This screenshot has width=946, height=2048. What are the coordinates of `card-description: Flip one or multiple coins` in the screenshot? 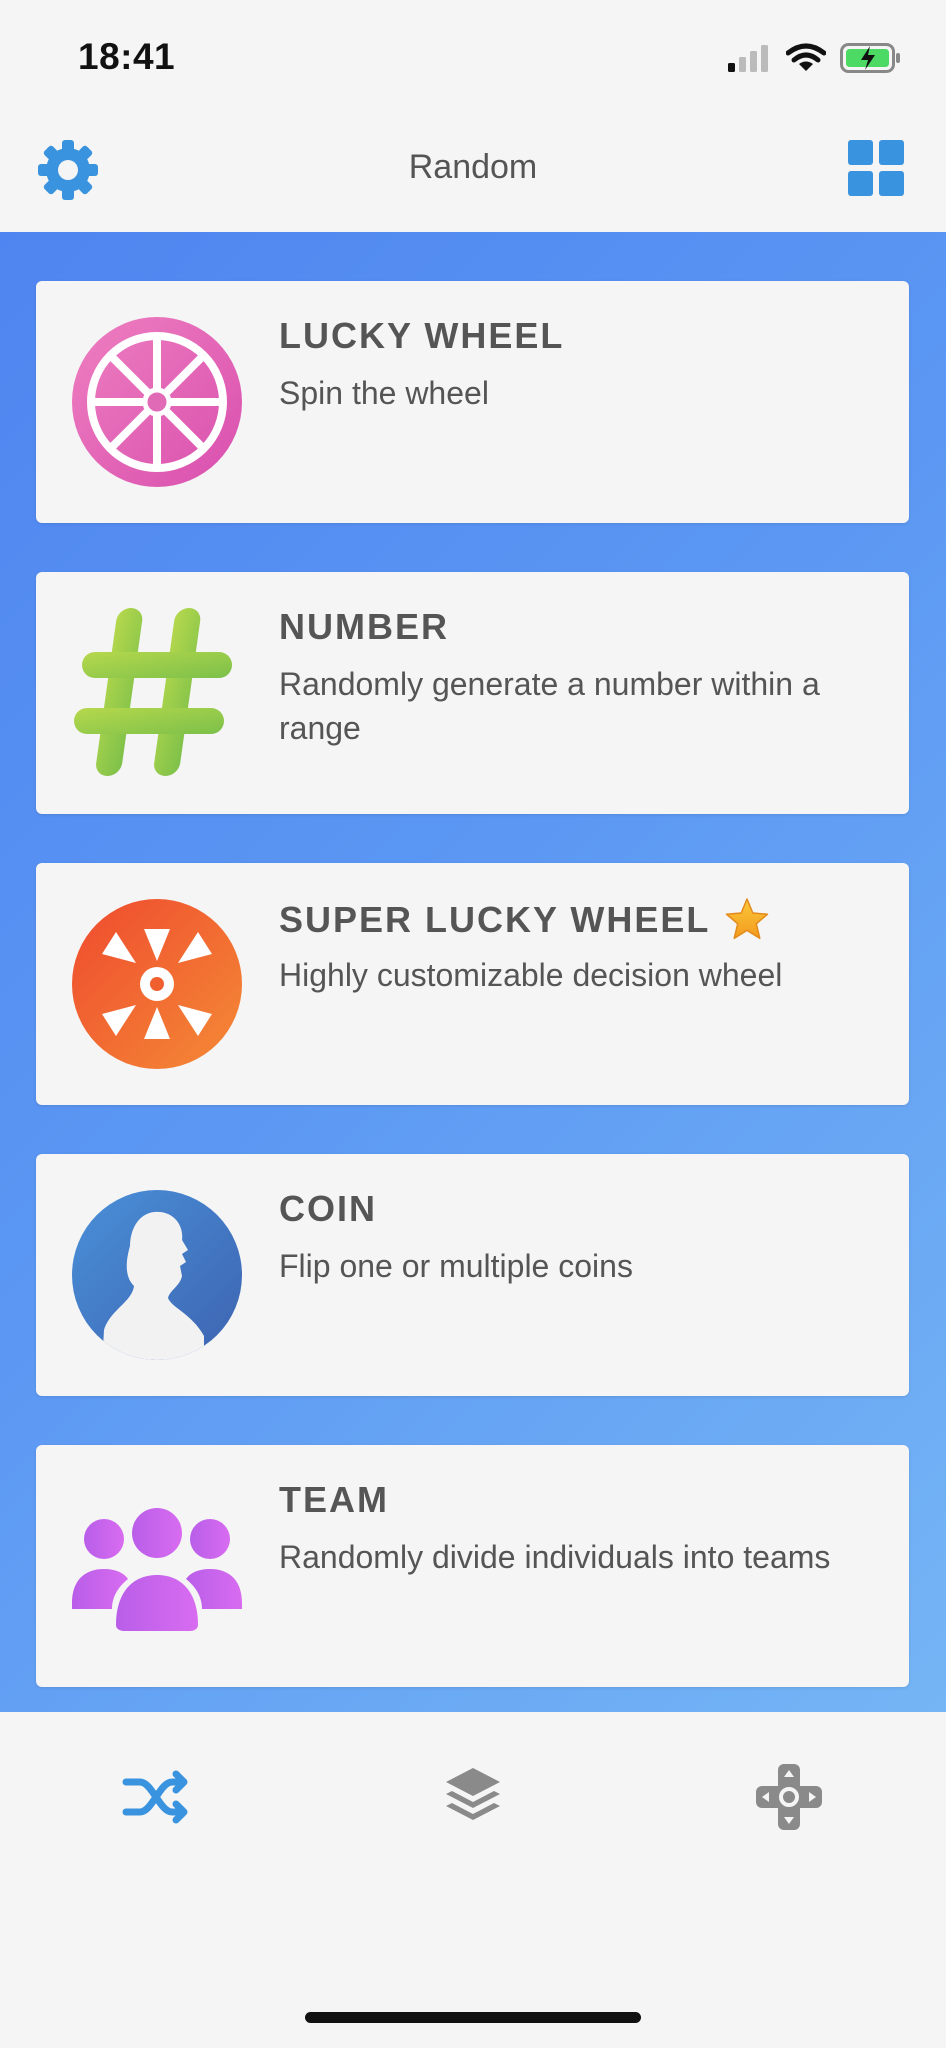 It's located at (456, 1266).